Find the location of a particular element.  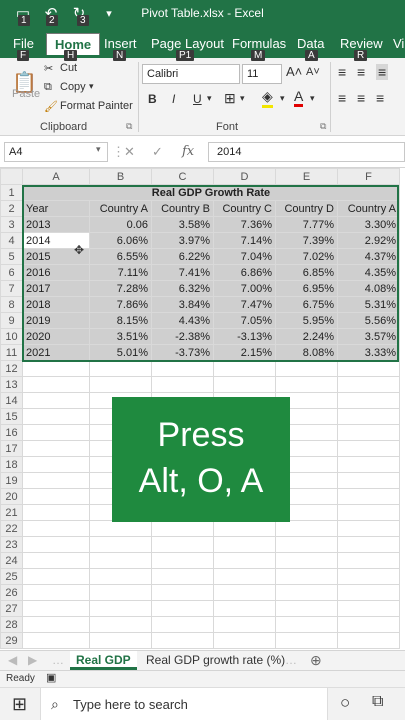

data-cell: 2.24% is located at coordinates (306, 336).